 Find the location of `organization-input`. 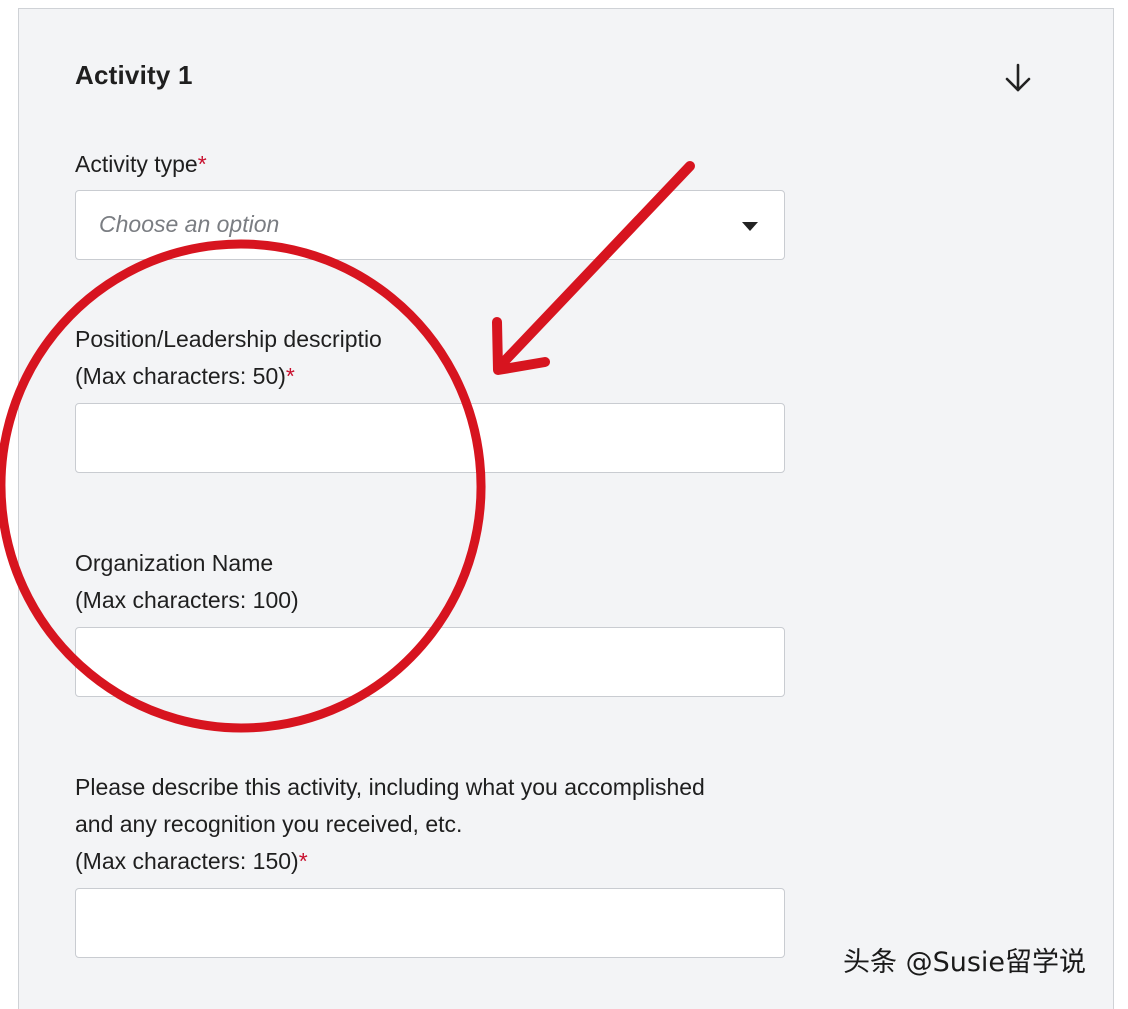

organization-input is located at coordinates (430, 662).